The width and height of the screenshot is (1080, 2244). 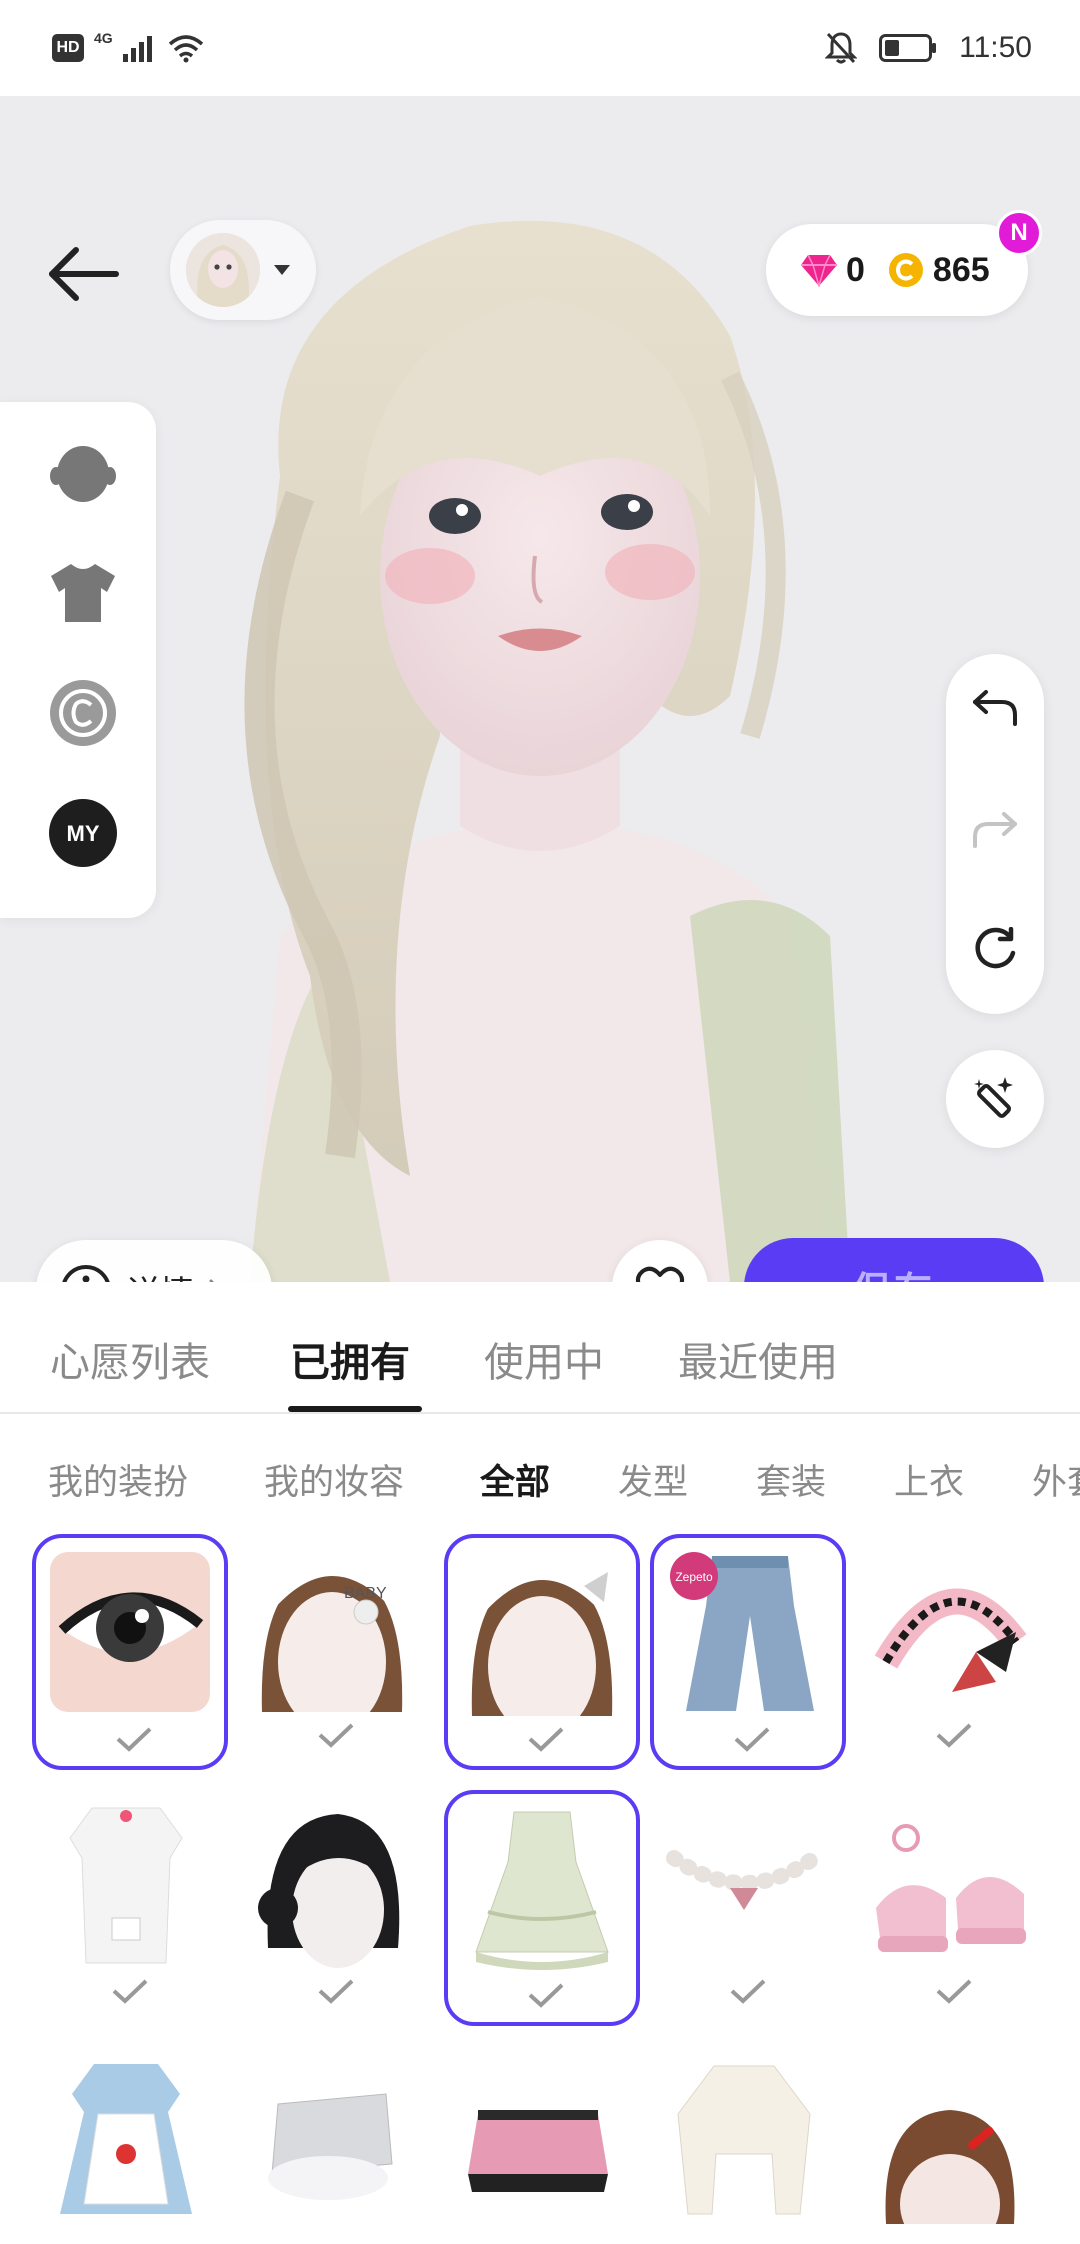 I want to click on eye-makeup-item, so click(x=130, y=1652).